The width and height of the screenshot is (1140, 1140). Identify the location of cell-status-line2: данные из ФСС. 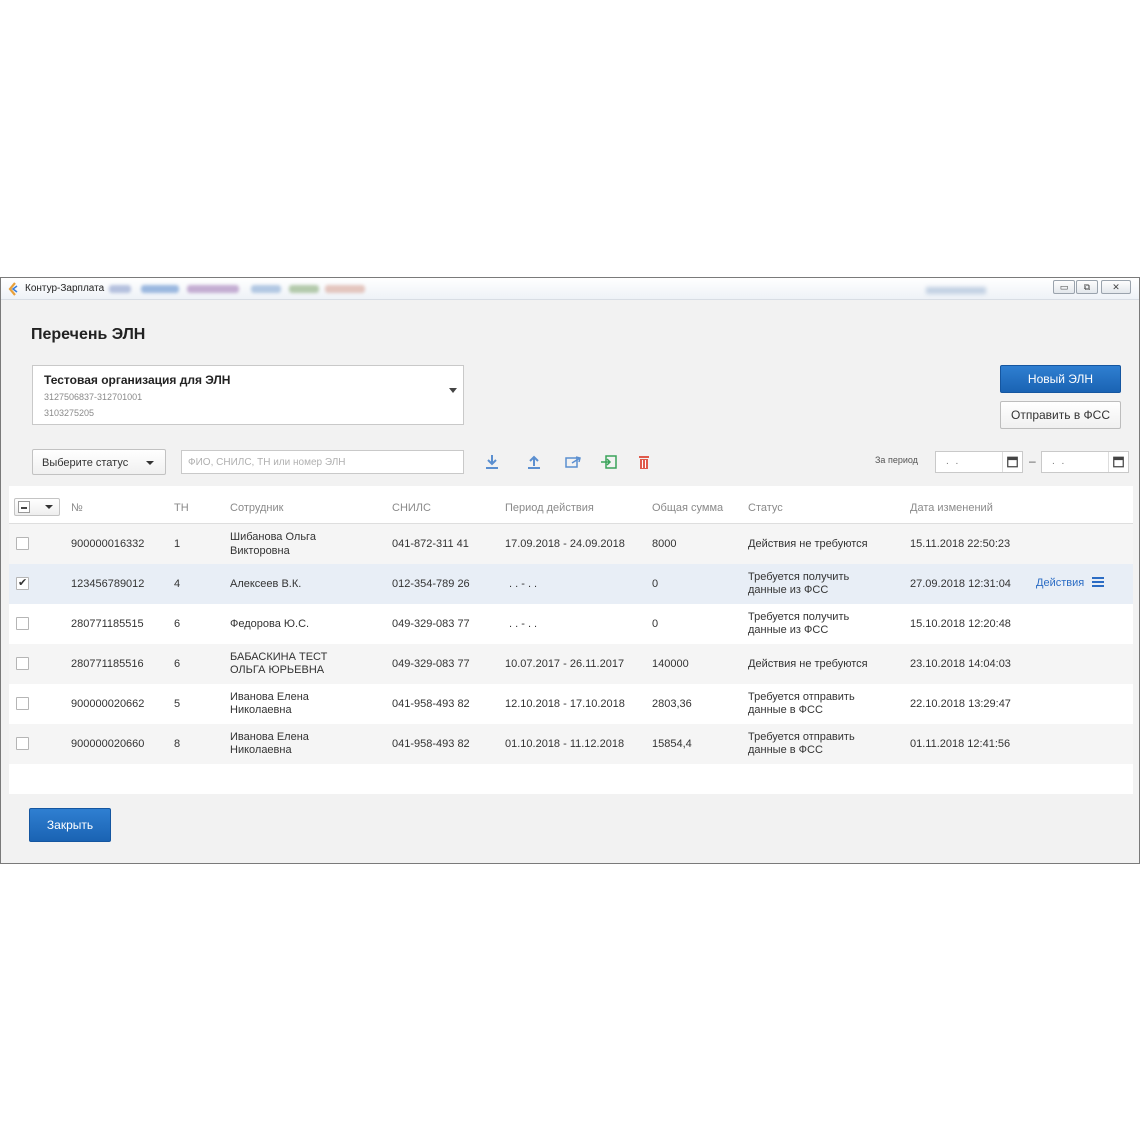
(788, 590).